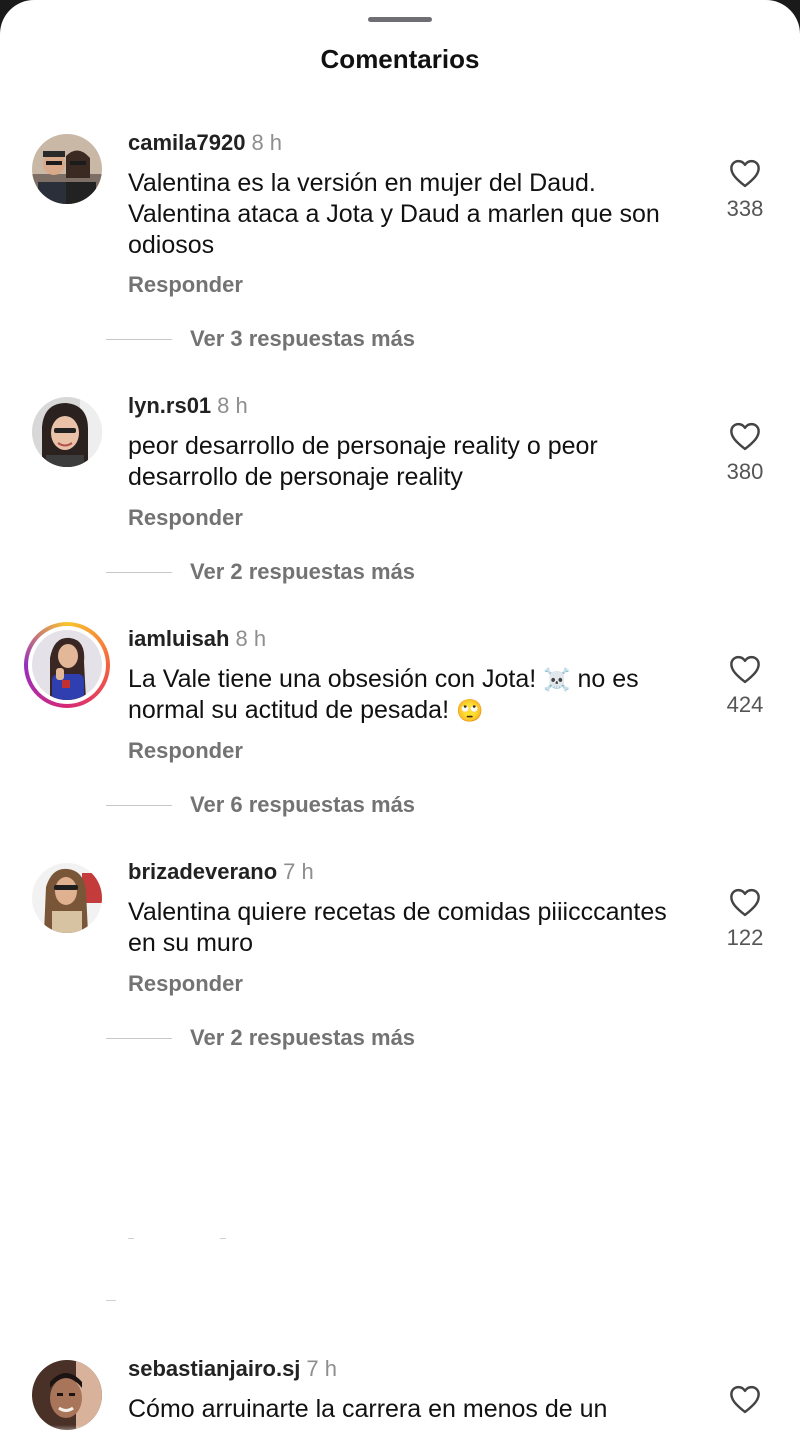 The height and width of the screenshot is (1440, 800). Describe the element at coordinates (745, 190) in the screenshot. I see `like-button: 338` at that location.